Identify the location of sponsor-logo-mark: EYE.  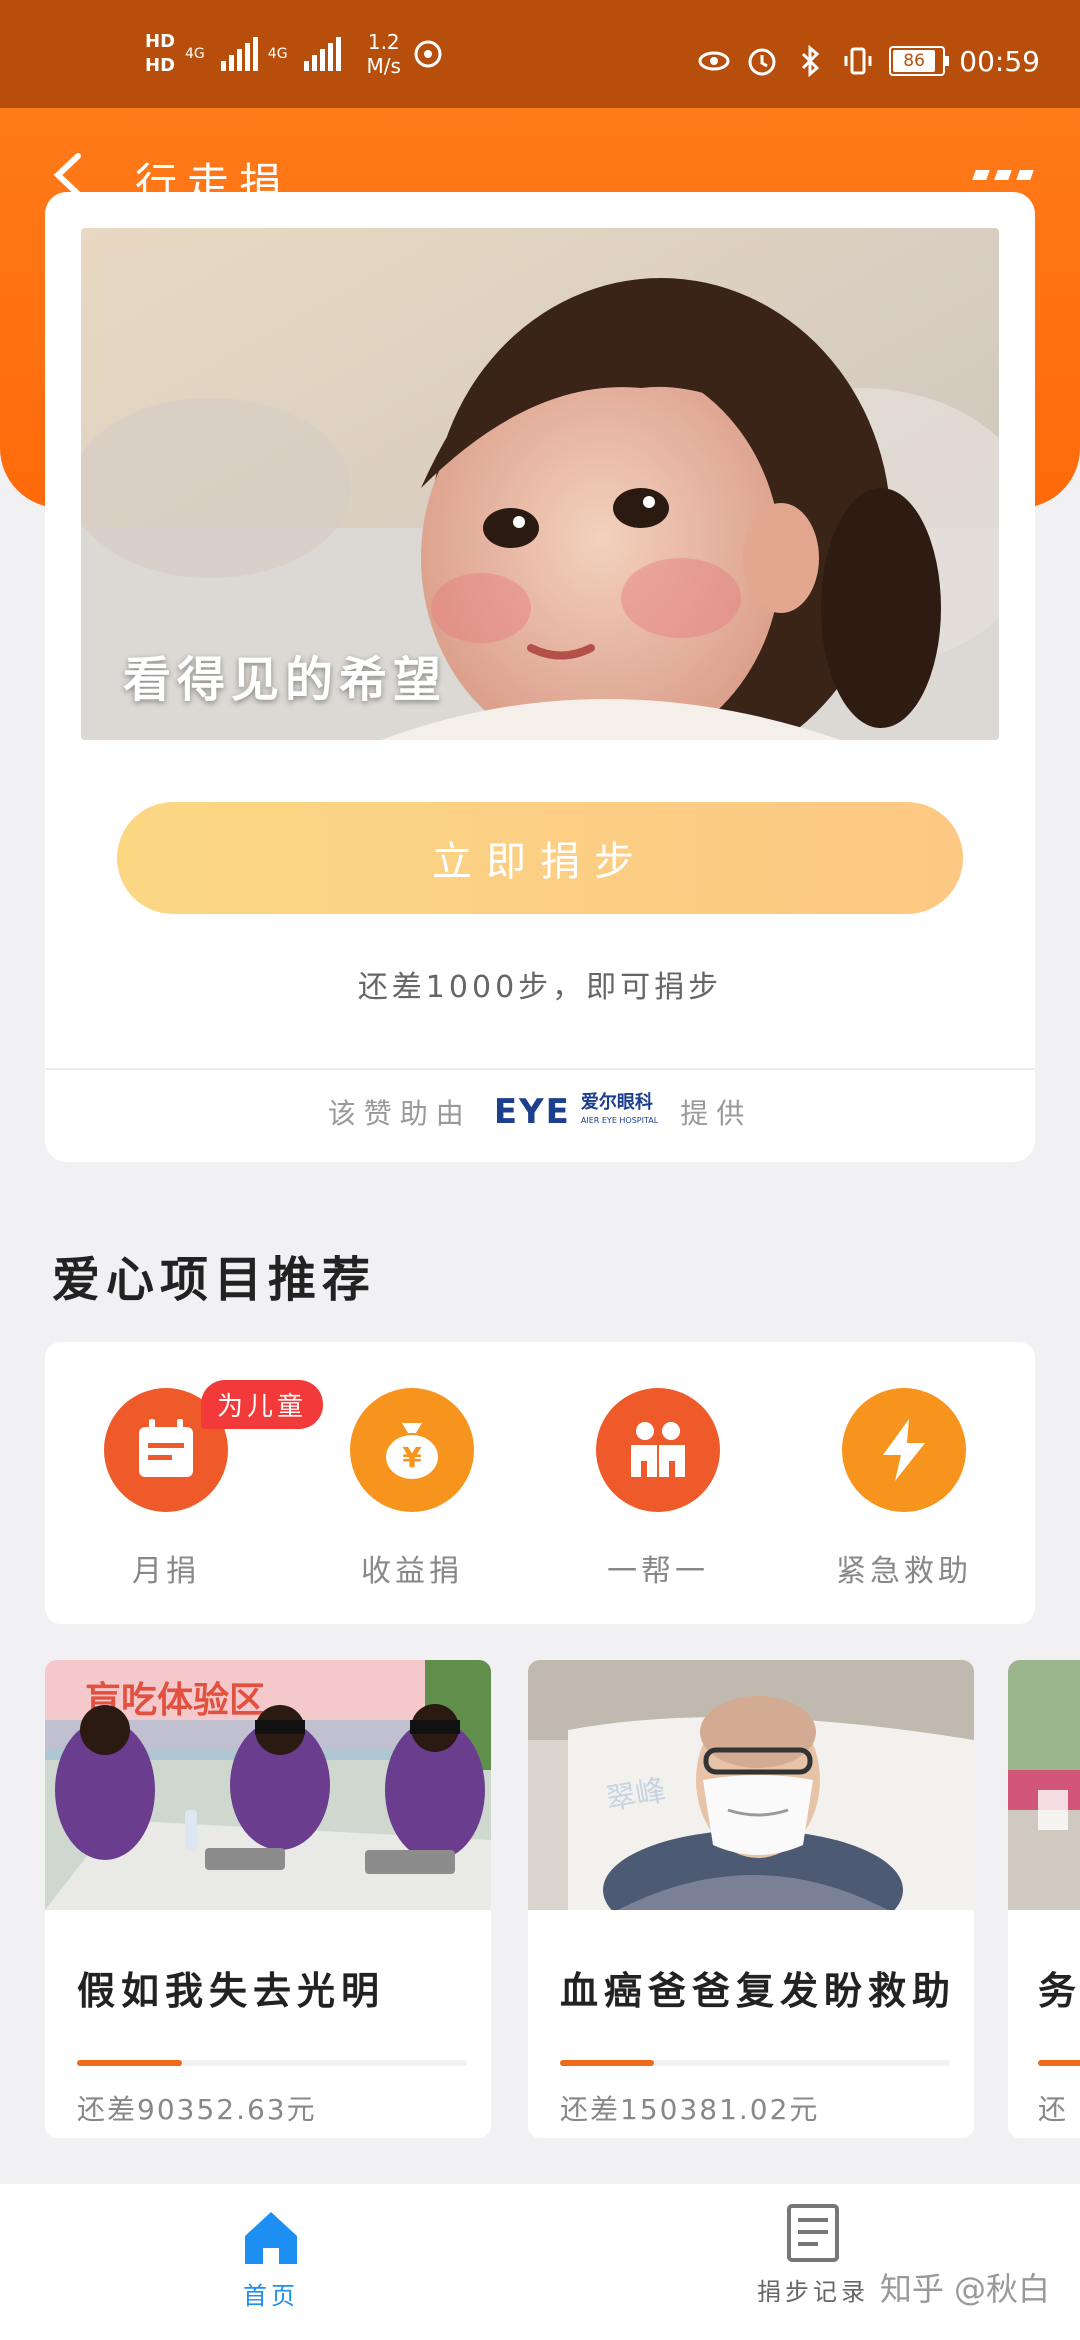
(532, 1112).